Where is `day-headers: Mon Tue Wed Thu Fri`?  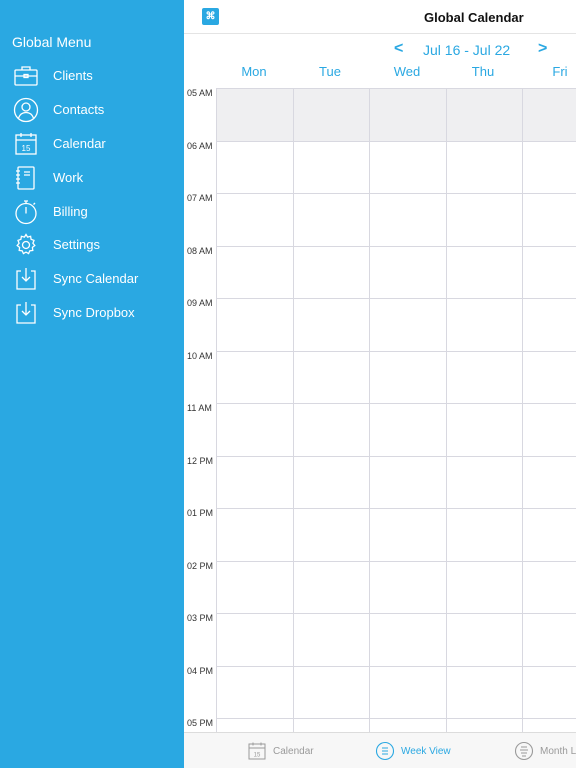 day-headers: Mon Tue Wed Thu Fri is located at coordinates (380, 72).